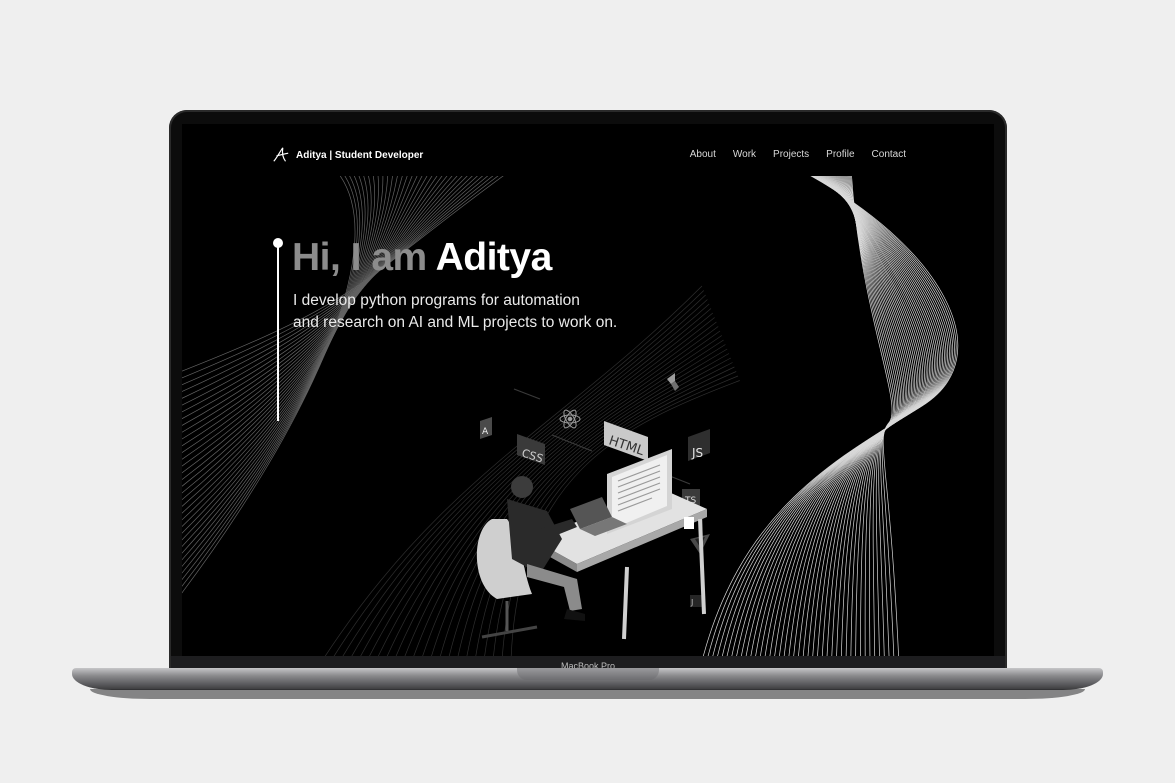 This screenshot has height=783, width=1175. Describe the element at coordinates (673, 382) in the screenshot. I see `flutter-icon` at that location.